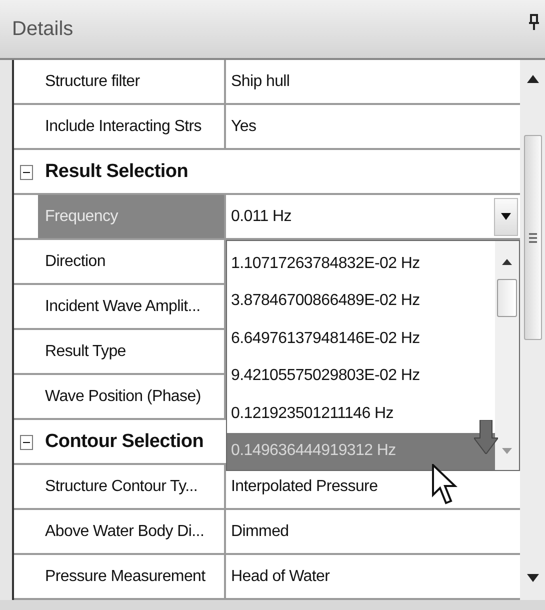  I want to click on list-scrollbar, so click(507, 355).